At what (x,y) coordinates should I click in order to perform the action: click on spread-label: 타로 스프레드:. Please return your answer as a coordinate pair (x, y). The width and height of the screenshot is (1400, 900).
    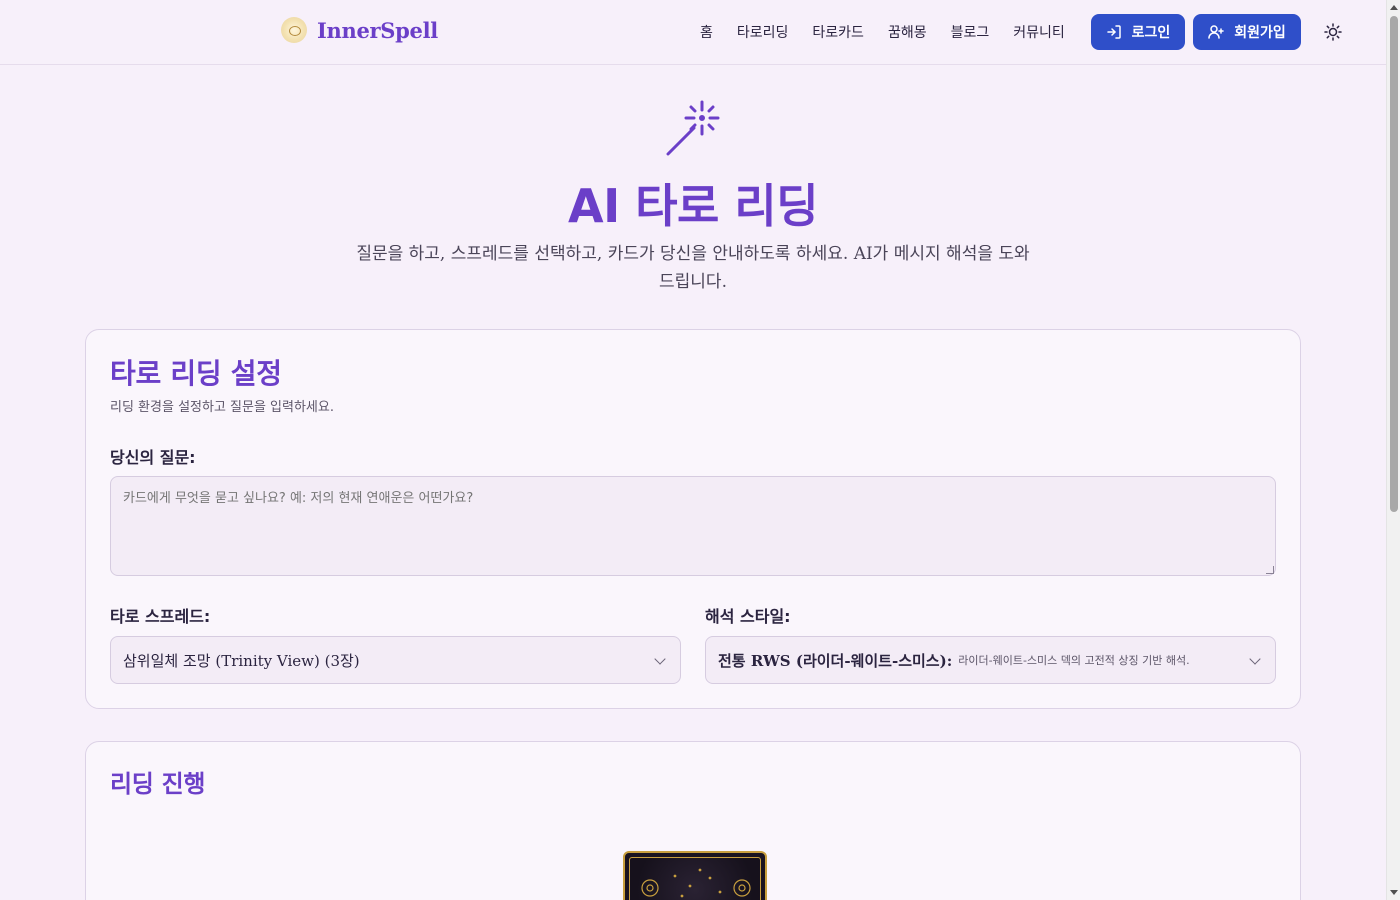
    Looking at the image, I should click on (160, 616).